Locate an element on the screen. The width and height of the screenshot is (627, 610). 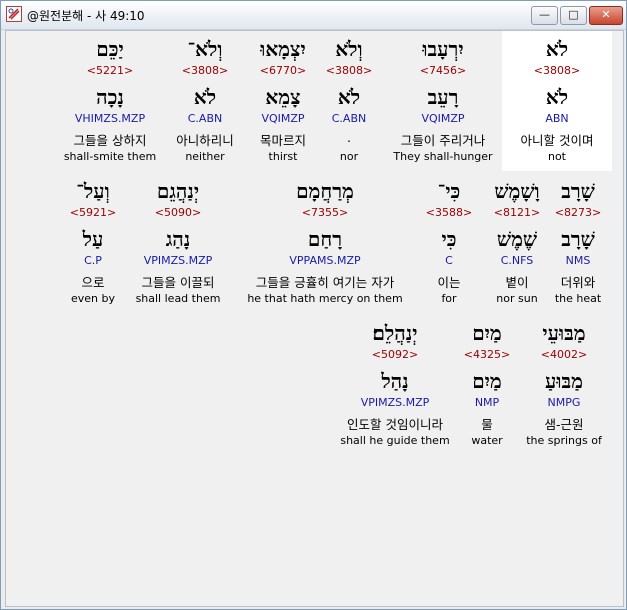
lexical-form: עַל is located at coordinates (93, 239).